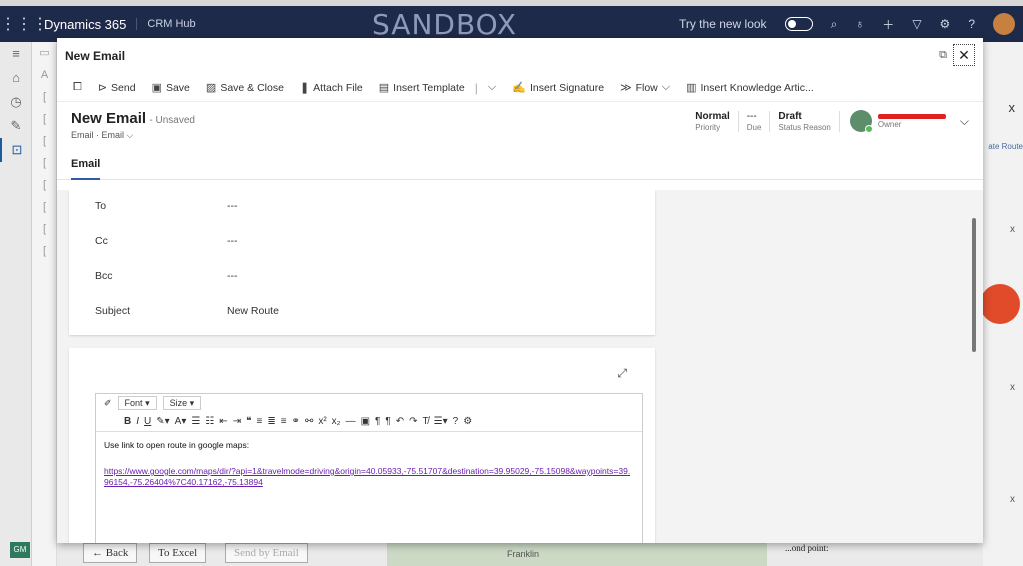 This screenshot has width=1023, height=566. I want to click on format-painter-icon: ✐, so click(108, 403).